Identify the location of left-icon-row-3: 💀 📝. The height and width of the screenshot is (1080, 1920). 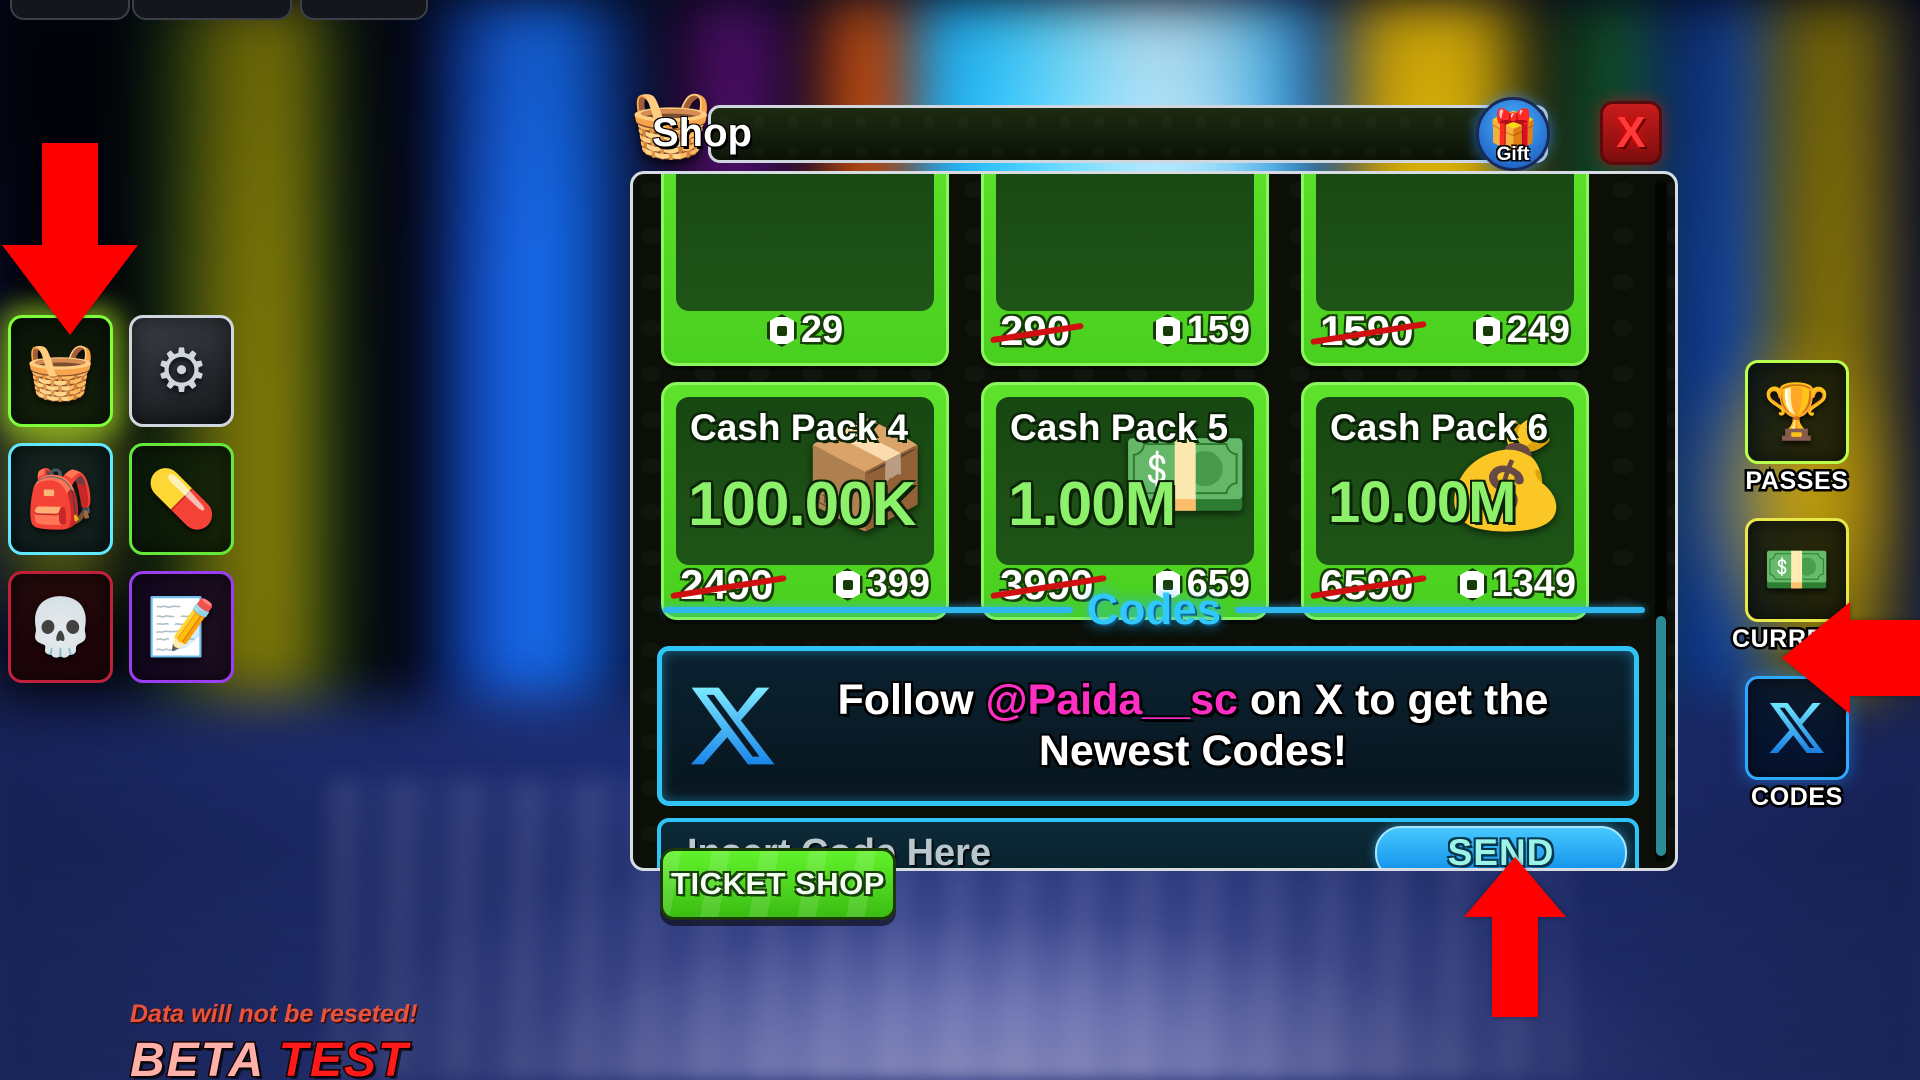
(130, 627).